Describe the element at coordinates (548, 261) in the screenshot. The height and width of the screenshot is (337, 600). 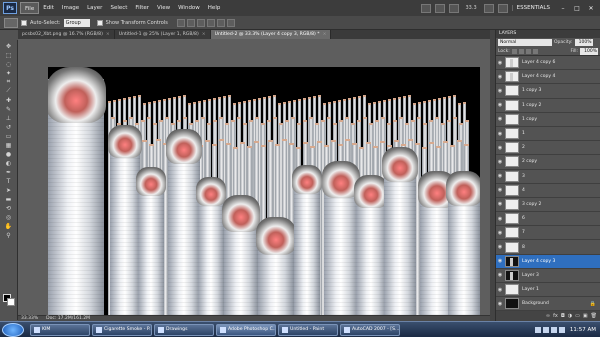
I see `layer-row: ◉ Layer 4 copy 3` at that location.